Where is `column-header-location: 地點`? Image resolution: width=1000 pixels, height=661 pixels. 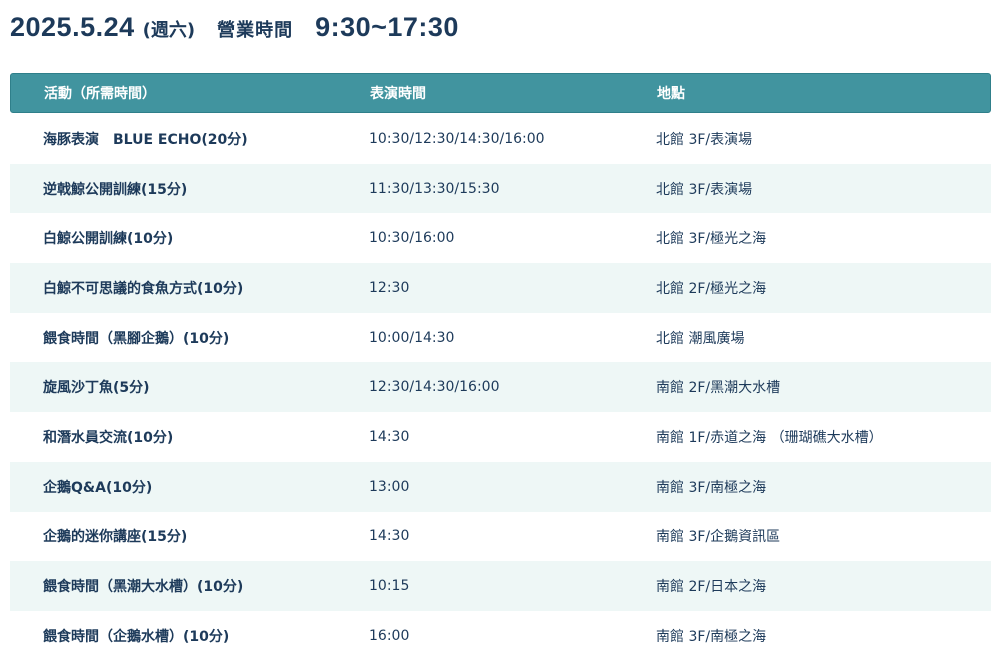 column-header-location: 地點 is located at coordinates (671, 94).